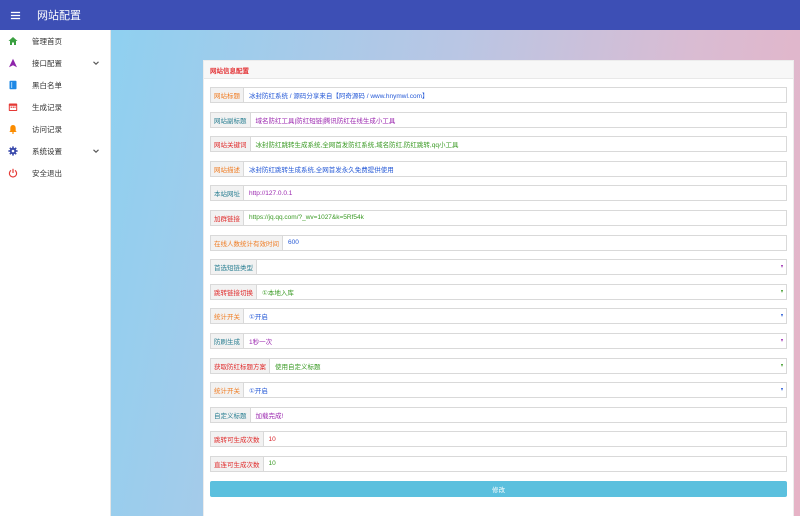  What do you see at coordinates (528, 365) in the screenshot?
I see `field-select: 使用自定义标题` at bounding box center [528, 365].